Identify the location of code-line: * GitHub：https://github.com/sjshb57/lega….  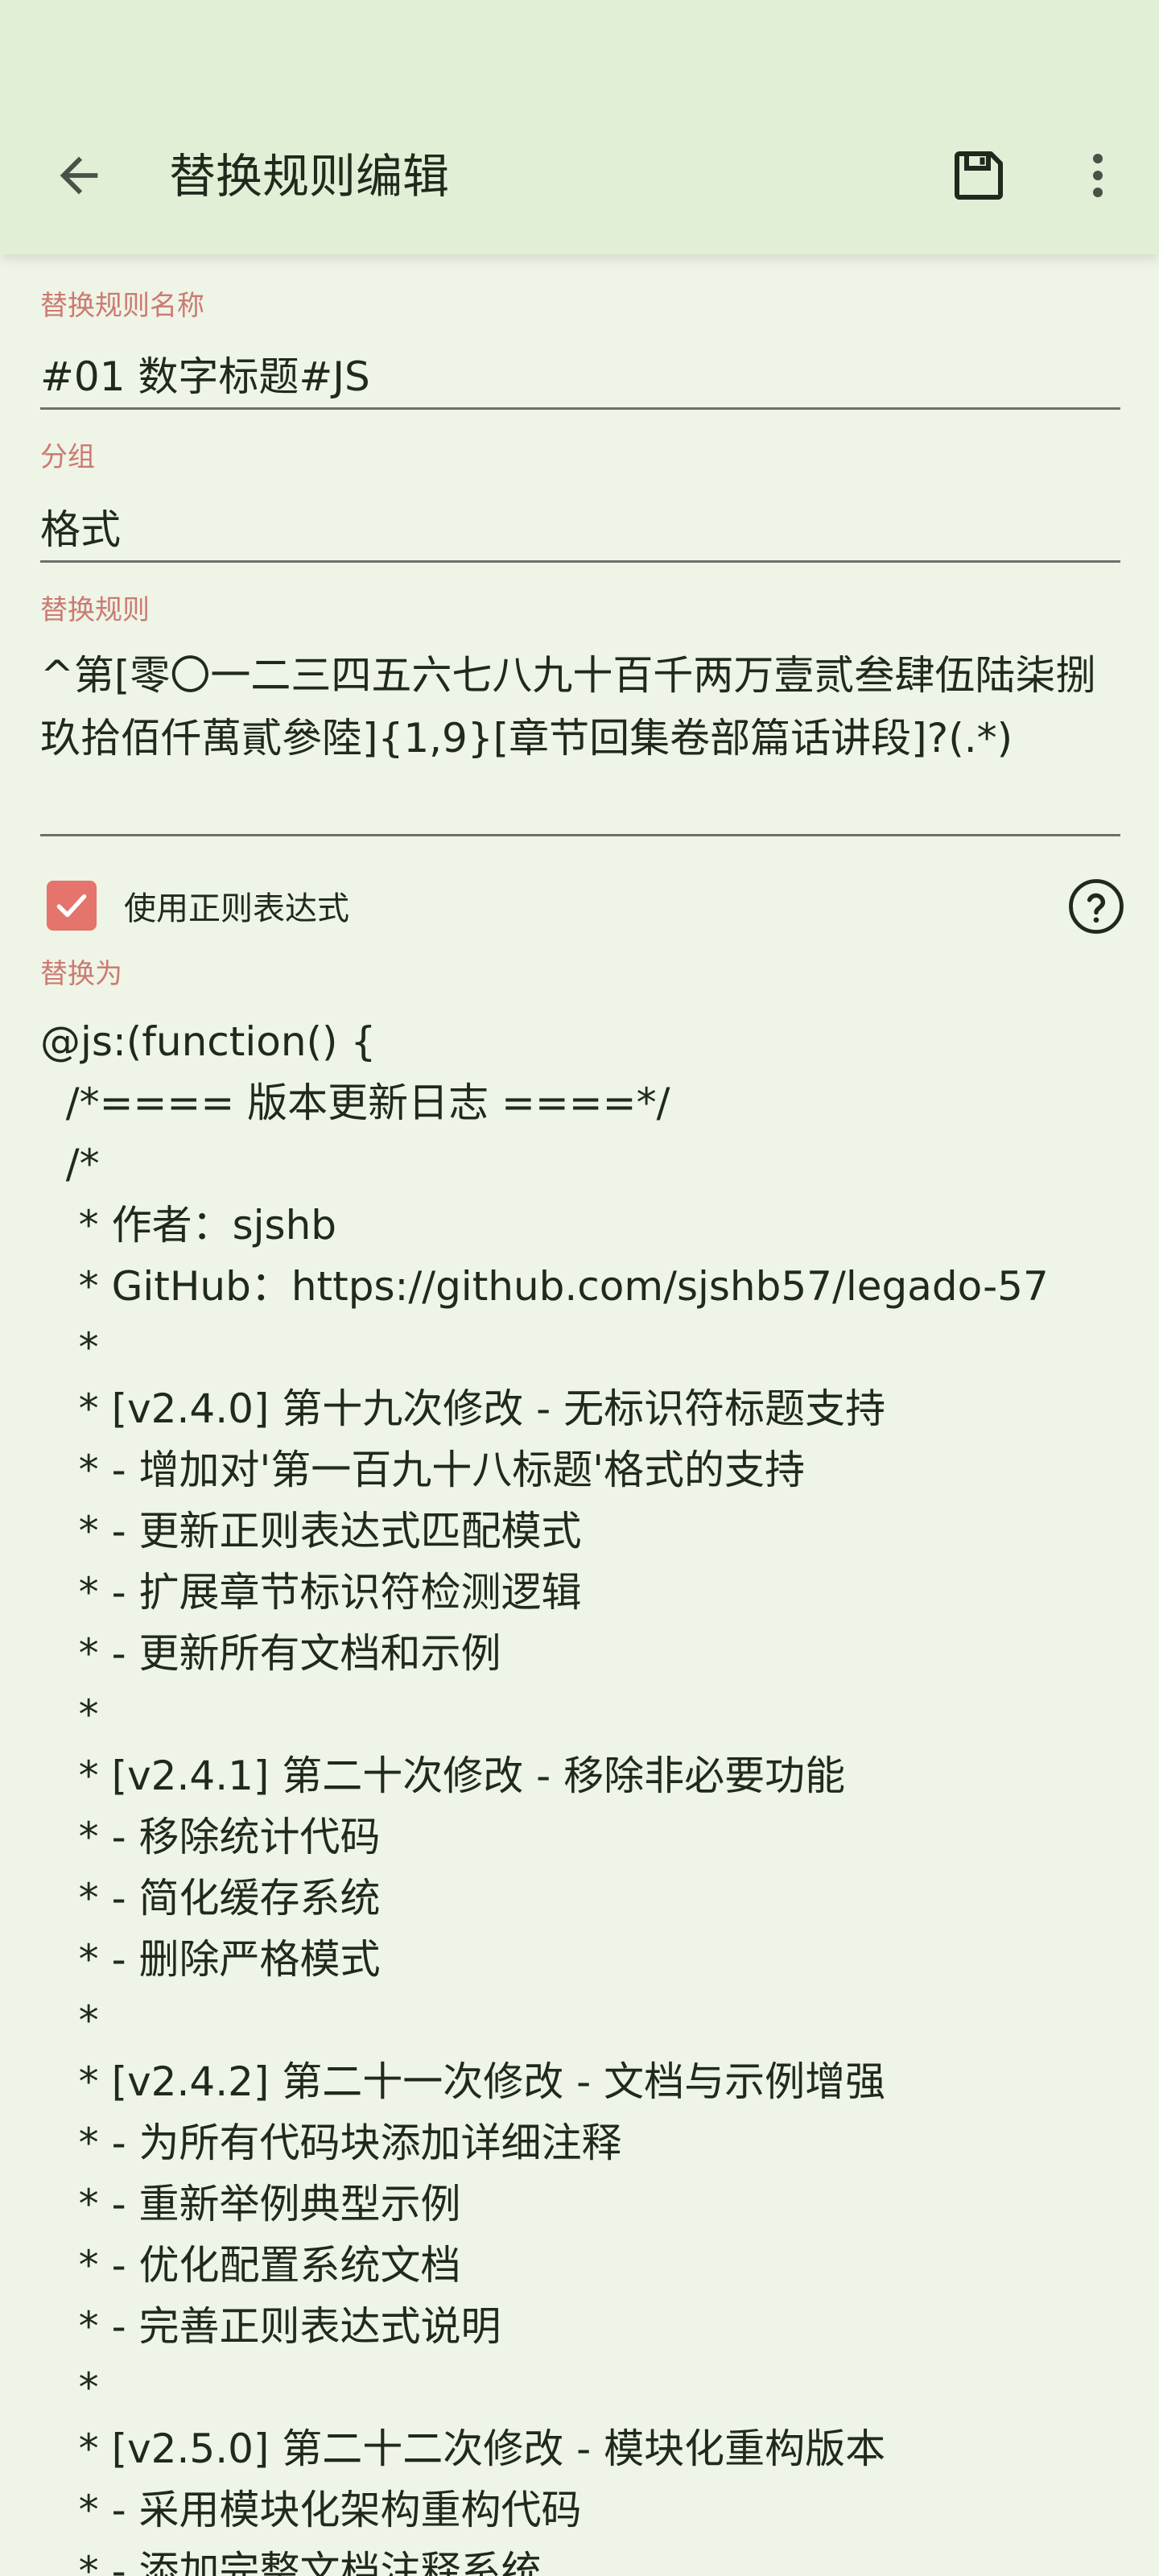
(544, 1286).